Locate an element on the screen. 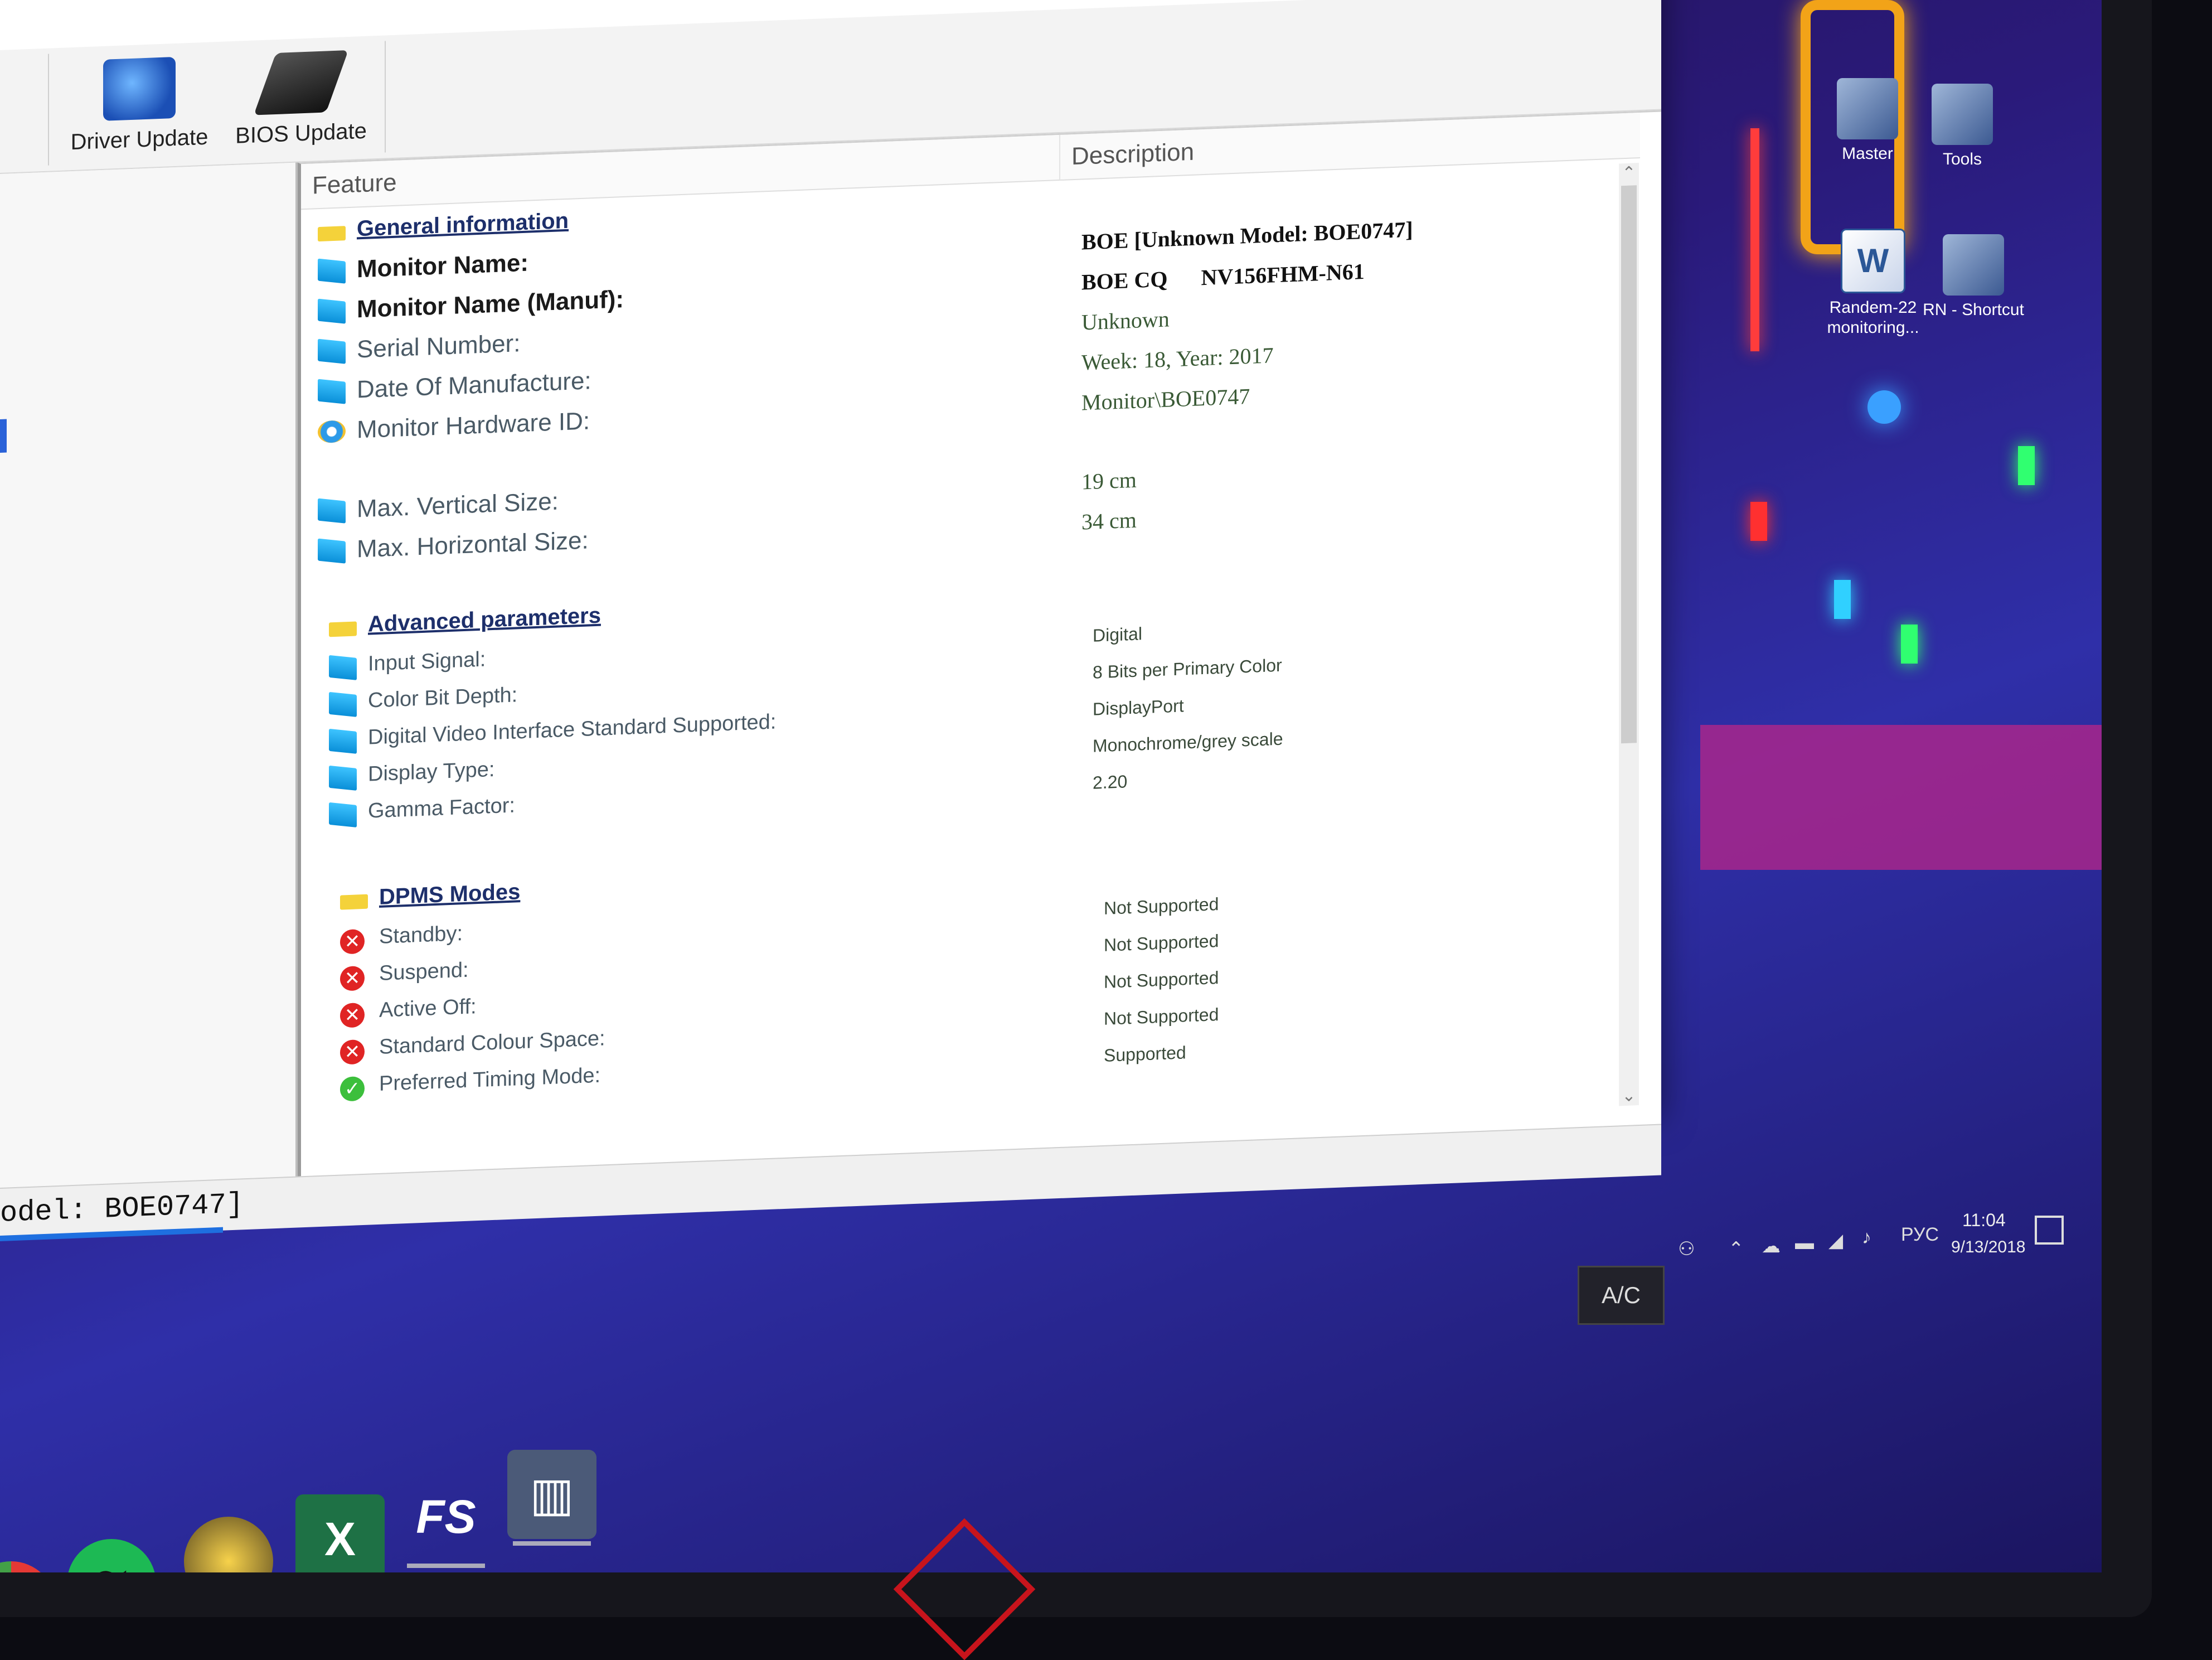 The height and width of the screenshot is (1660, 2212). feature-value: BOE CQ NV156FHM-N61 is located at coordinates (1223, 276).